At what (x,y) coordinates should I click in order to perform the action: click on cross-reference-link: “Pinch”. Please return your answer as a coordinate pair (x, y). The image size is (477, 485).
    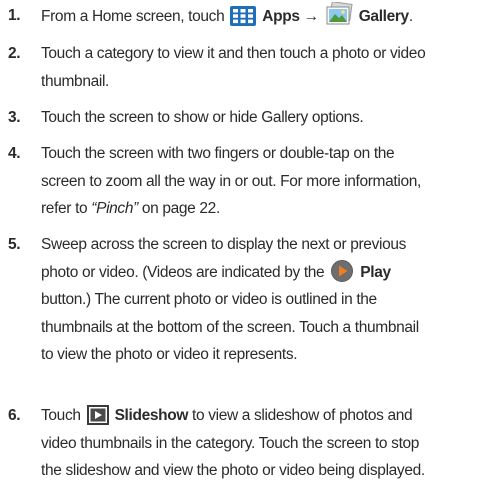
    Looking at the image, I should click on (114, 208).